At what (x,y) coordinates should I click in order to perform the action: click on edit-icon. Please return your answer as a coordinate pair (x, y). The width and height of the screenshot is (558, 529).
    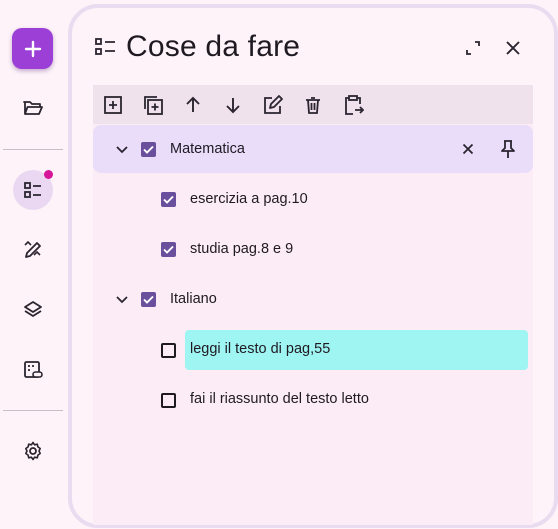
    Looking at the image, I should click on (273, 104).